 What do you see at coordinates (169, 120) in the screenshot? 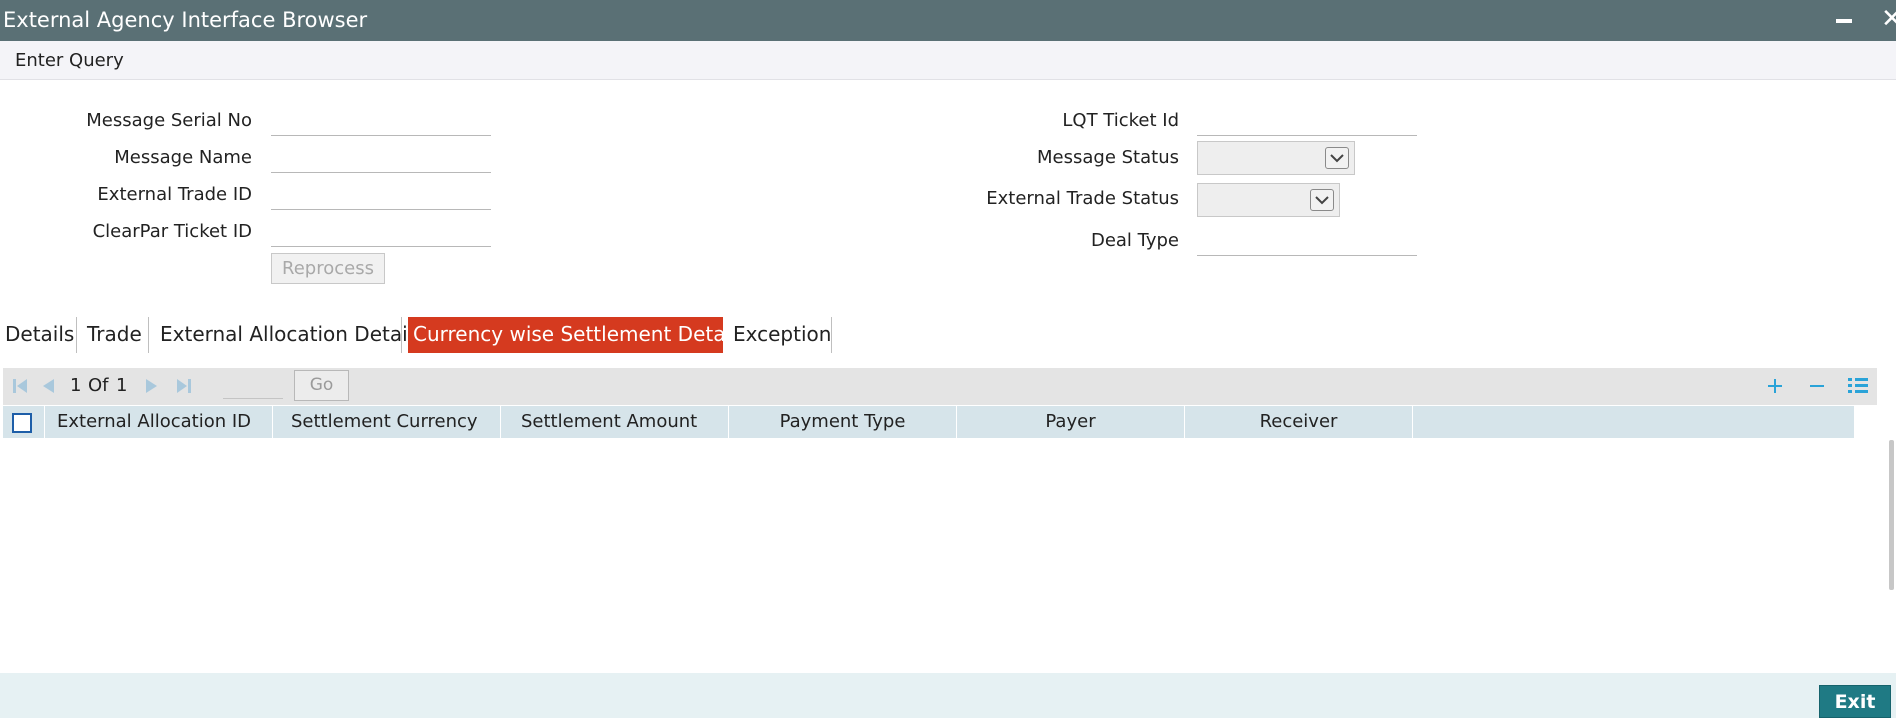
I see `message-serial-no-label: Message Serial No` at bounding box center [169, 120].